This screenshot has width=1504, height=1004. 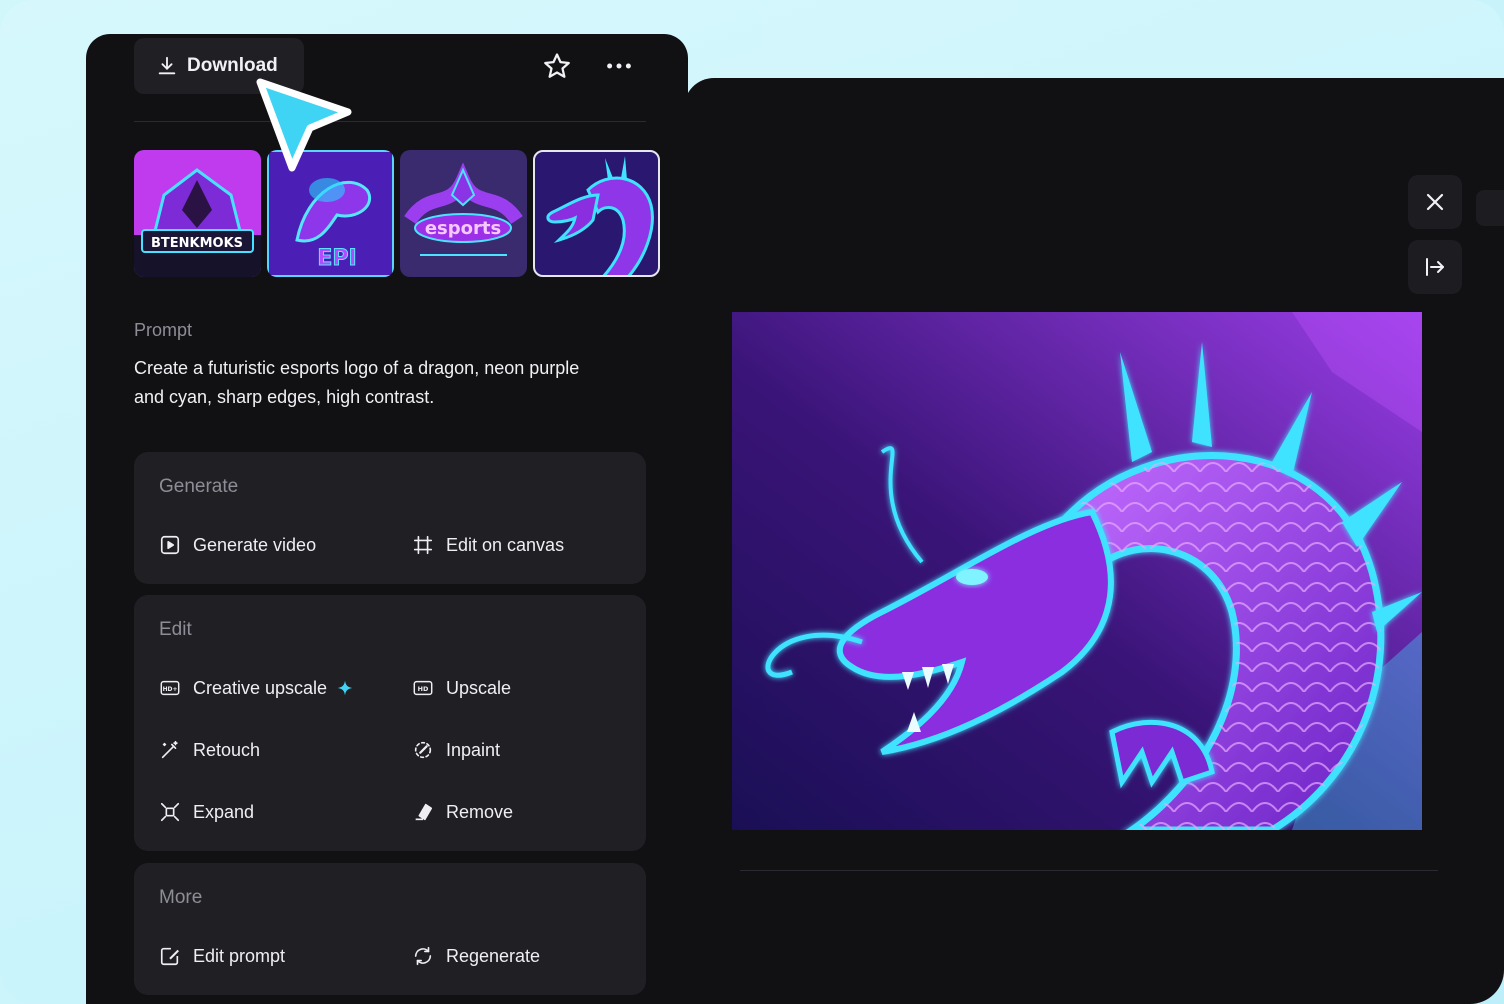 What do you see at coordinates (423, 956) in the screenshot?
I see `regenerate-icon` at bounding box center [423, 956].